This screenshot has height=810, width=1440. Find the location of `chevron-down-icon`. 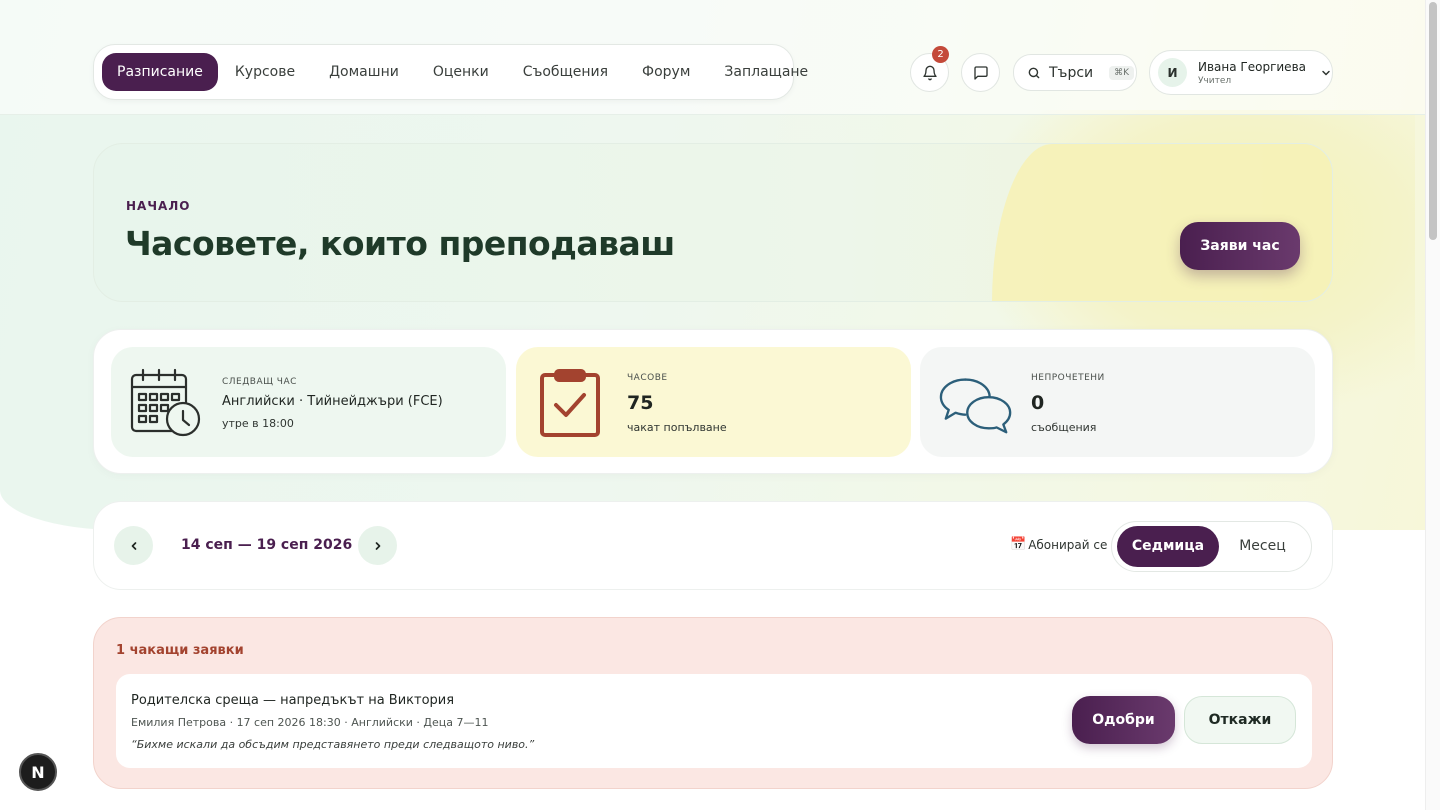

chevron-down-icon is located at coordinates (1326, 72).